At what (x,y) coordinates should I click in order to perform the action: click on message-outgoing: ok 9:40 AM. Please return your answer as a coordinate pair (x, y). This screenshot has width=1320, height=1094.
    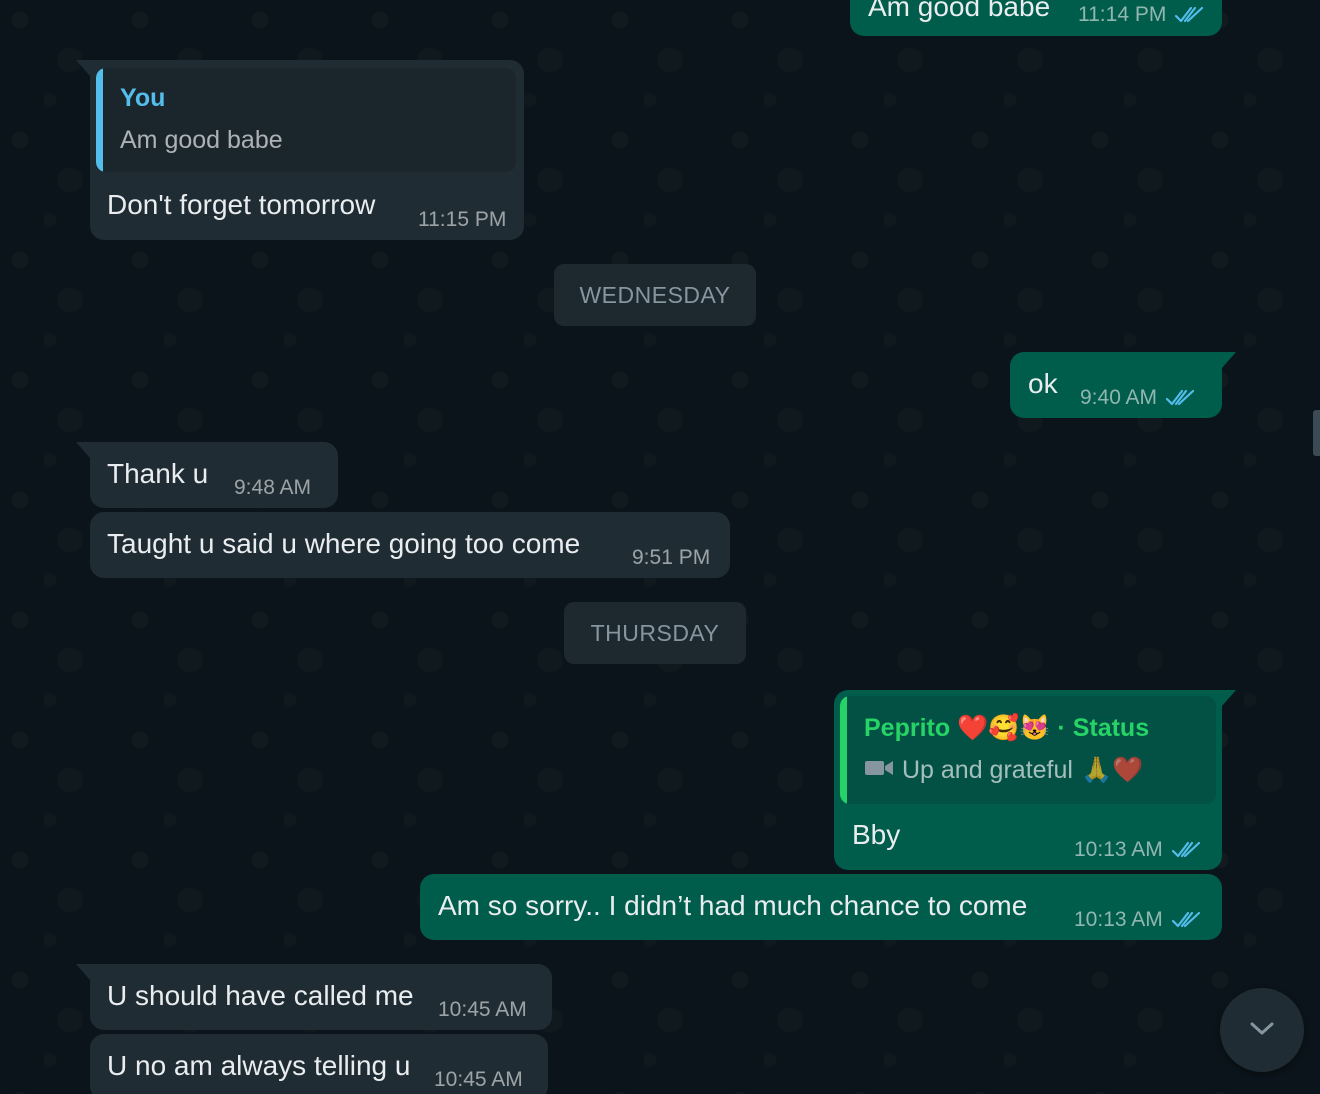
    Looking at the image, I should click on (1123, 385).